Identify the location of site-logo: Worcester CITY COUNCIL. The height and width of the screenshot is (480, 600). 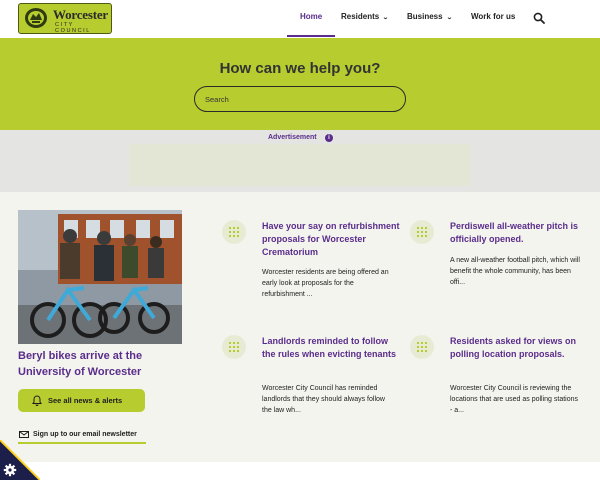
(65, 18).